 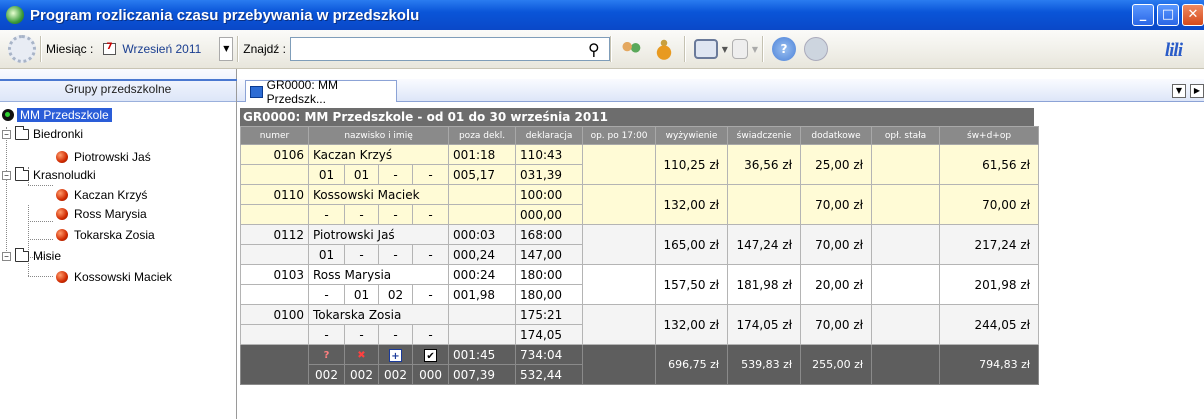 What do you see at coordinates (989, 324) in the screenshot?
I see `cell-sum: 244,05 zł` at bounding box center [989, 324].